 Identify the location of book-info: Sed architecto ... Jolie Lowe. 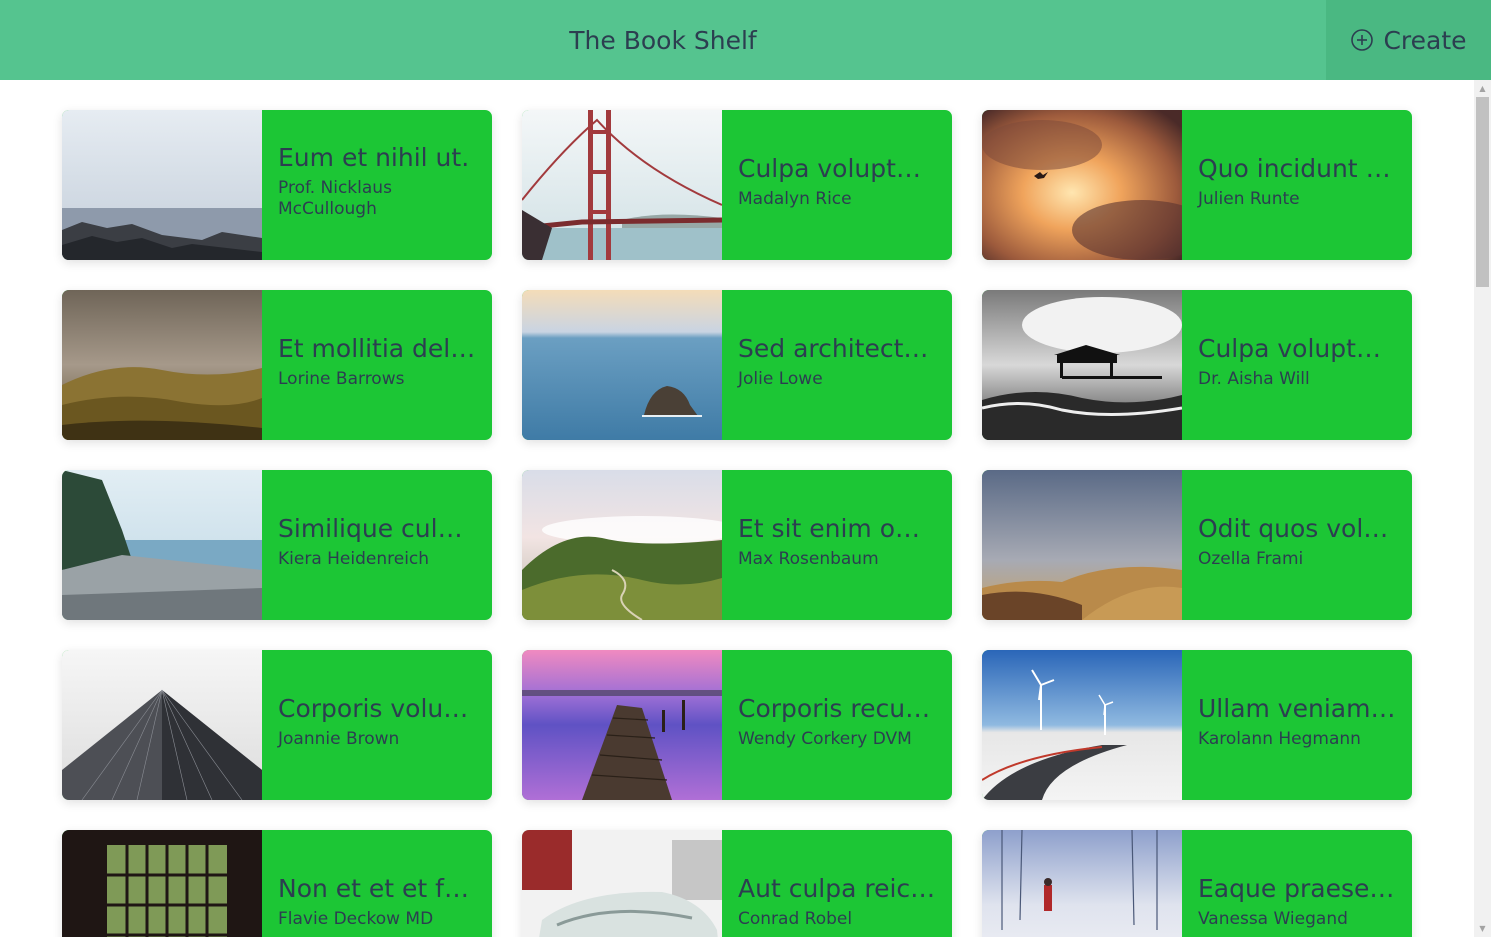
(837, 365).